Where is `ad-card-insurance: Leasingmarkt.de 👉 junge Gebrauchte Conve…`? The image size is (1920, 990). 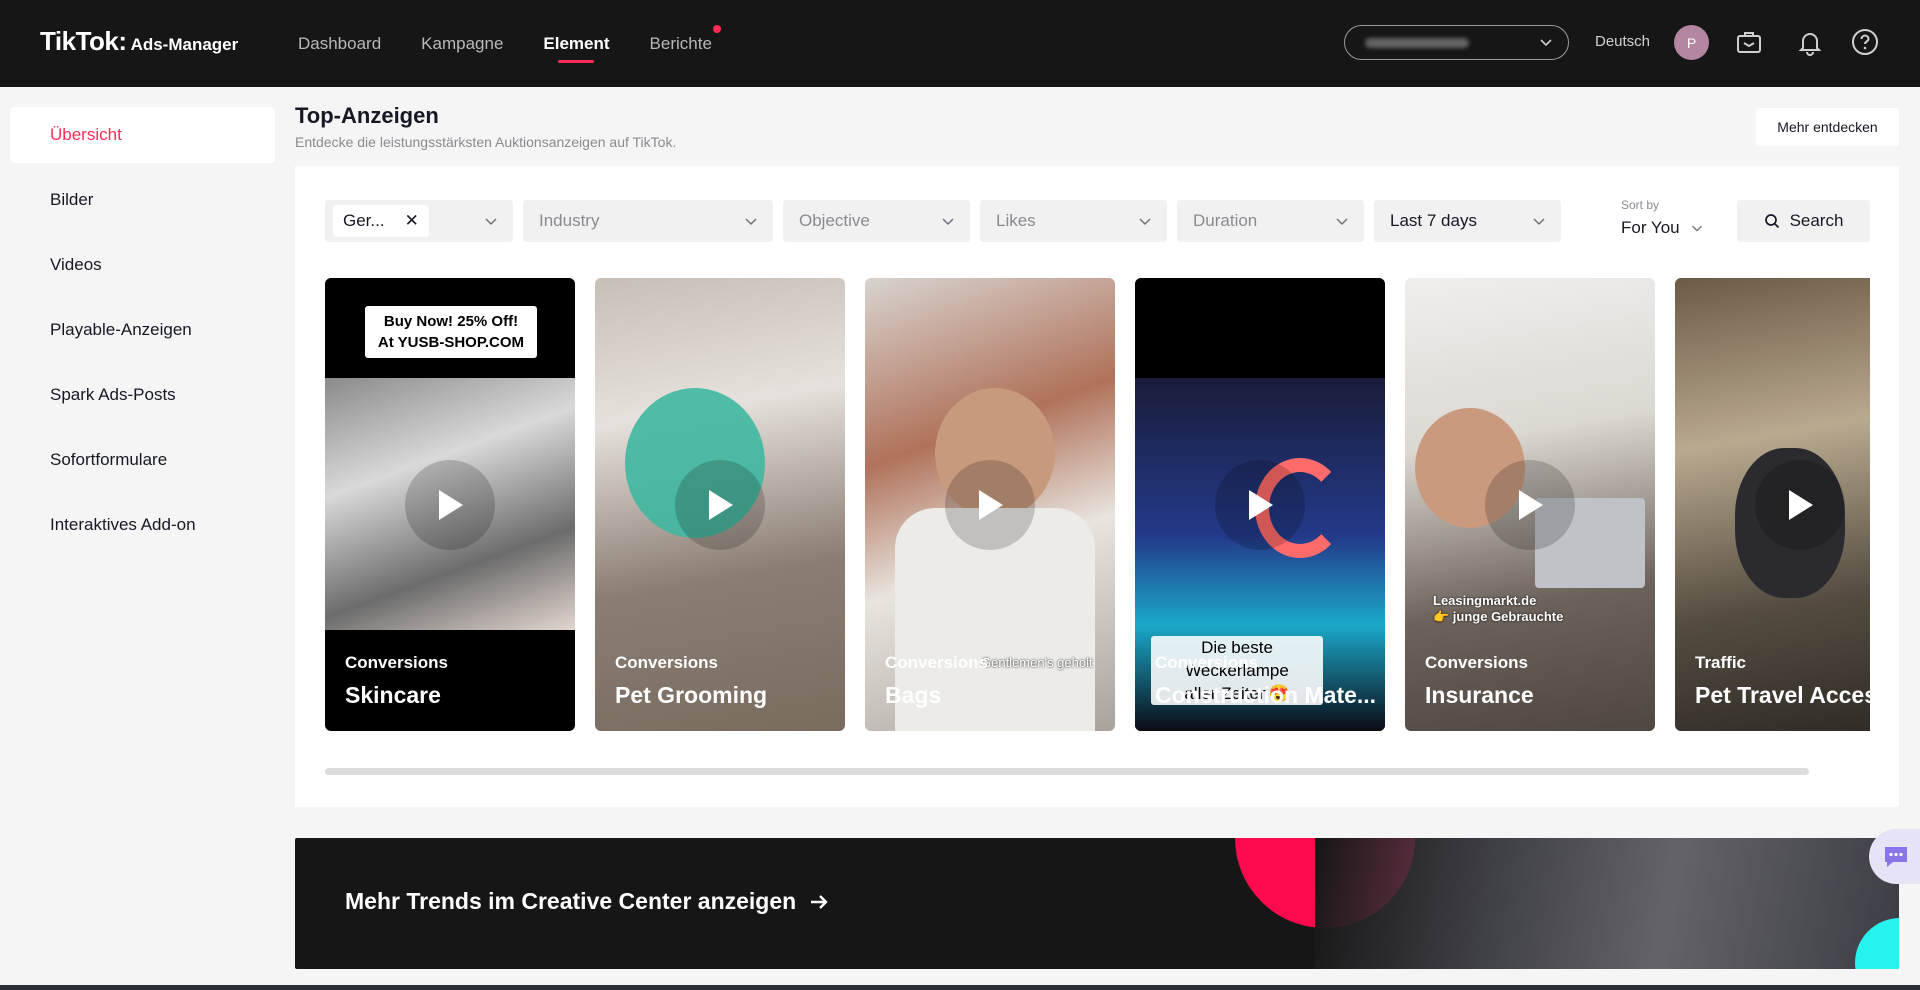
ad-card-insurance: Leasingmarkt.de 👉 junge Gebrauchte Conve… is located at coordinates (1530, 504).